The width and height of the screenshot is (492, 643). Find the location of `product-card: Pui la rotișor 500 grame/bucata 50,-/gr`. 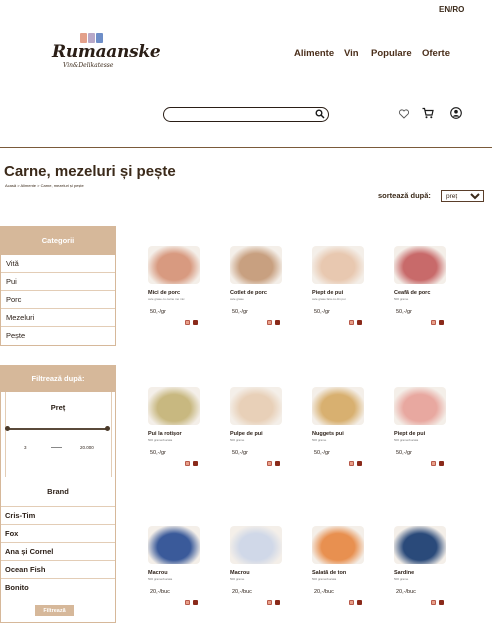

product-card: Pui la rotișor 500 grame/bucata 50,-/gr is located at coordinates (183, 447).